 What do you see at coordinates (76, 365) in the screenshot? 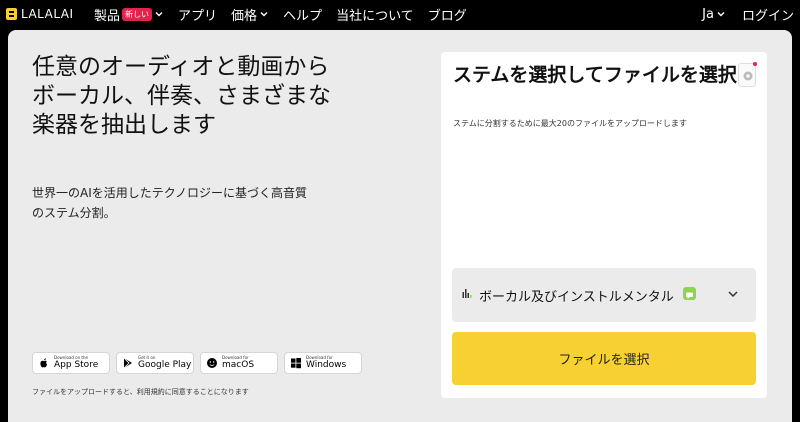
I see `store-name: App Store` at bounding box center [76, 365].